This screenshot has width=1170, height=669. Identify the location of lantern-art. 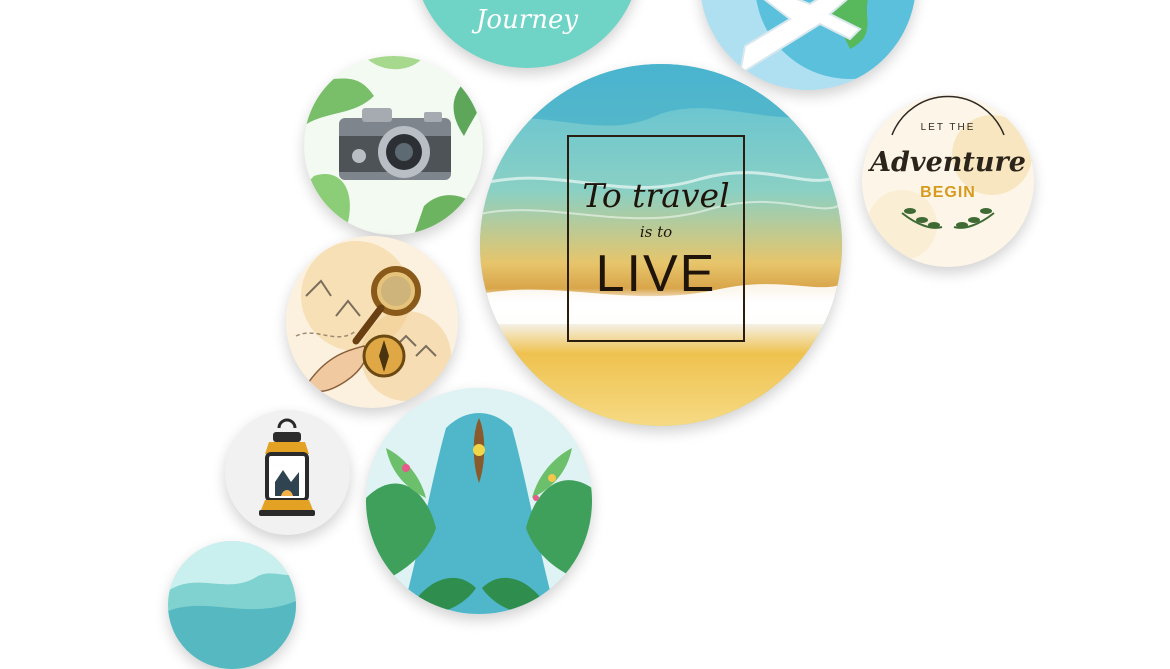
(287, 467).